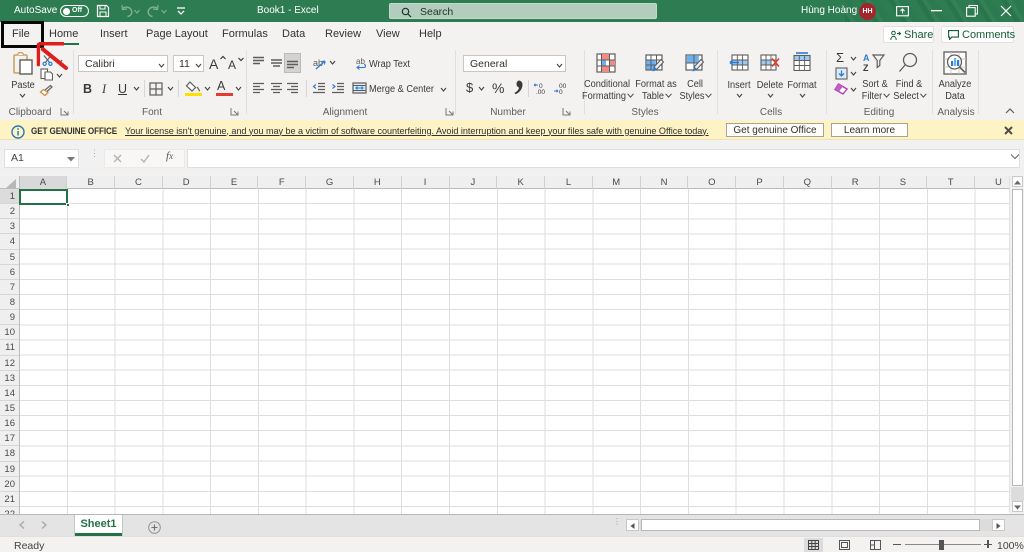  Describe the element at coordinates (540, 92) in the screenshot. I see `svg-text: .00` at that location.